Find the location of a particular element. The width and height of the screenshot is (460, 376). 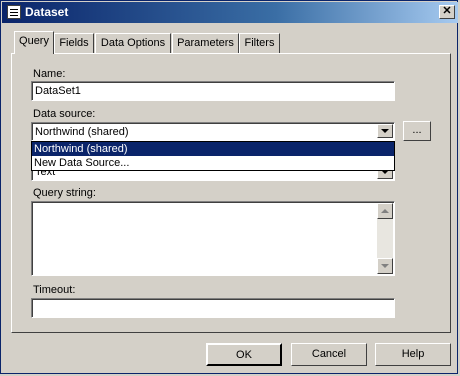

name-label: Name: is located at coordinates (49, 74).